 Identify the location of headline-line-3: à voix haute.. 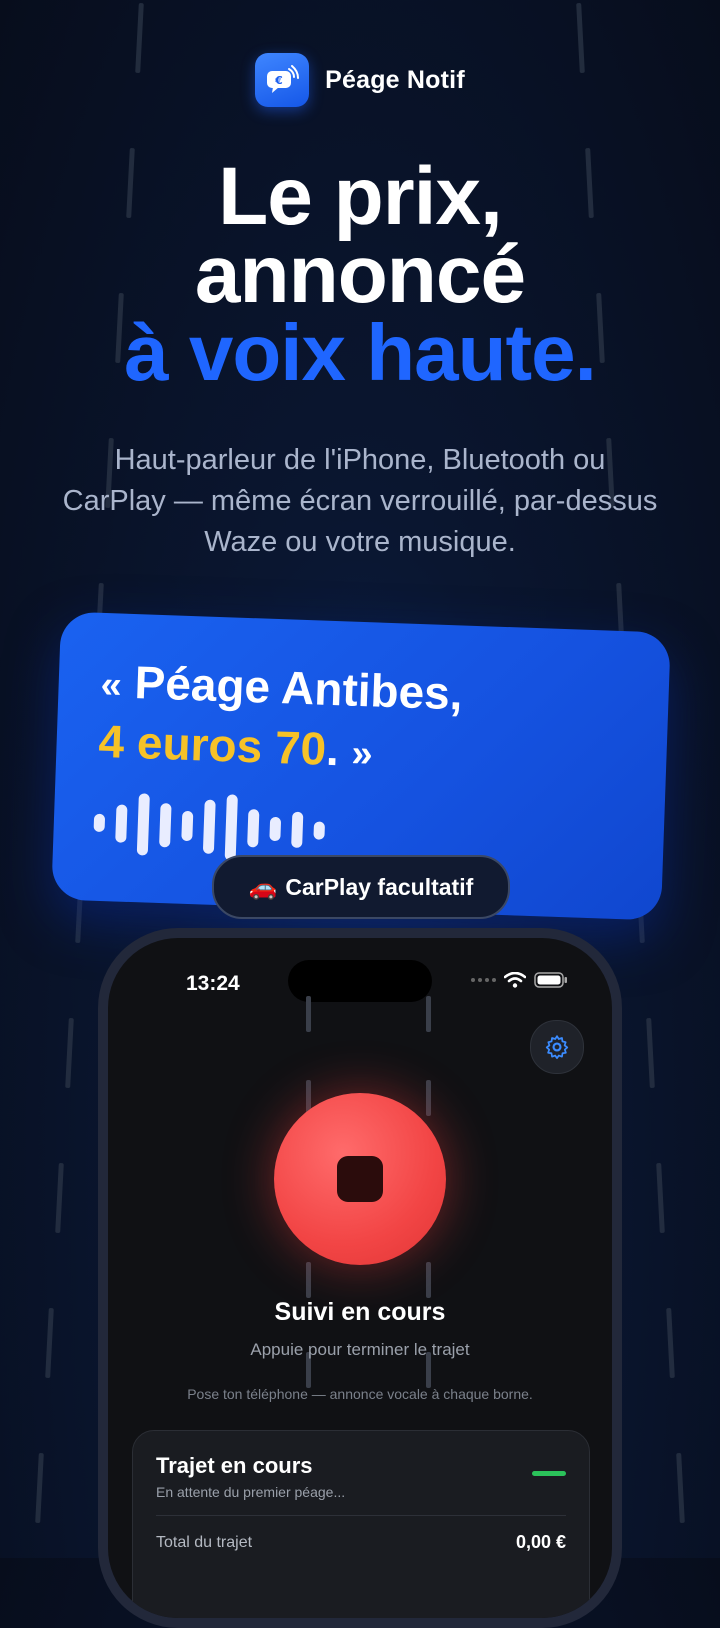
(360, 352).